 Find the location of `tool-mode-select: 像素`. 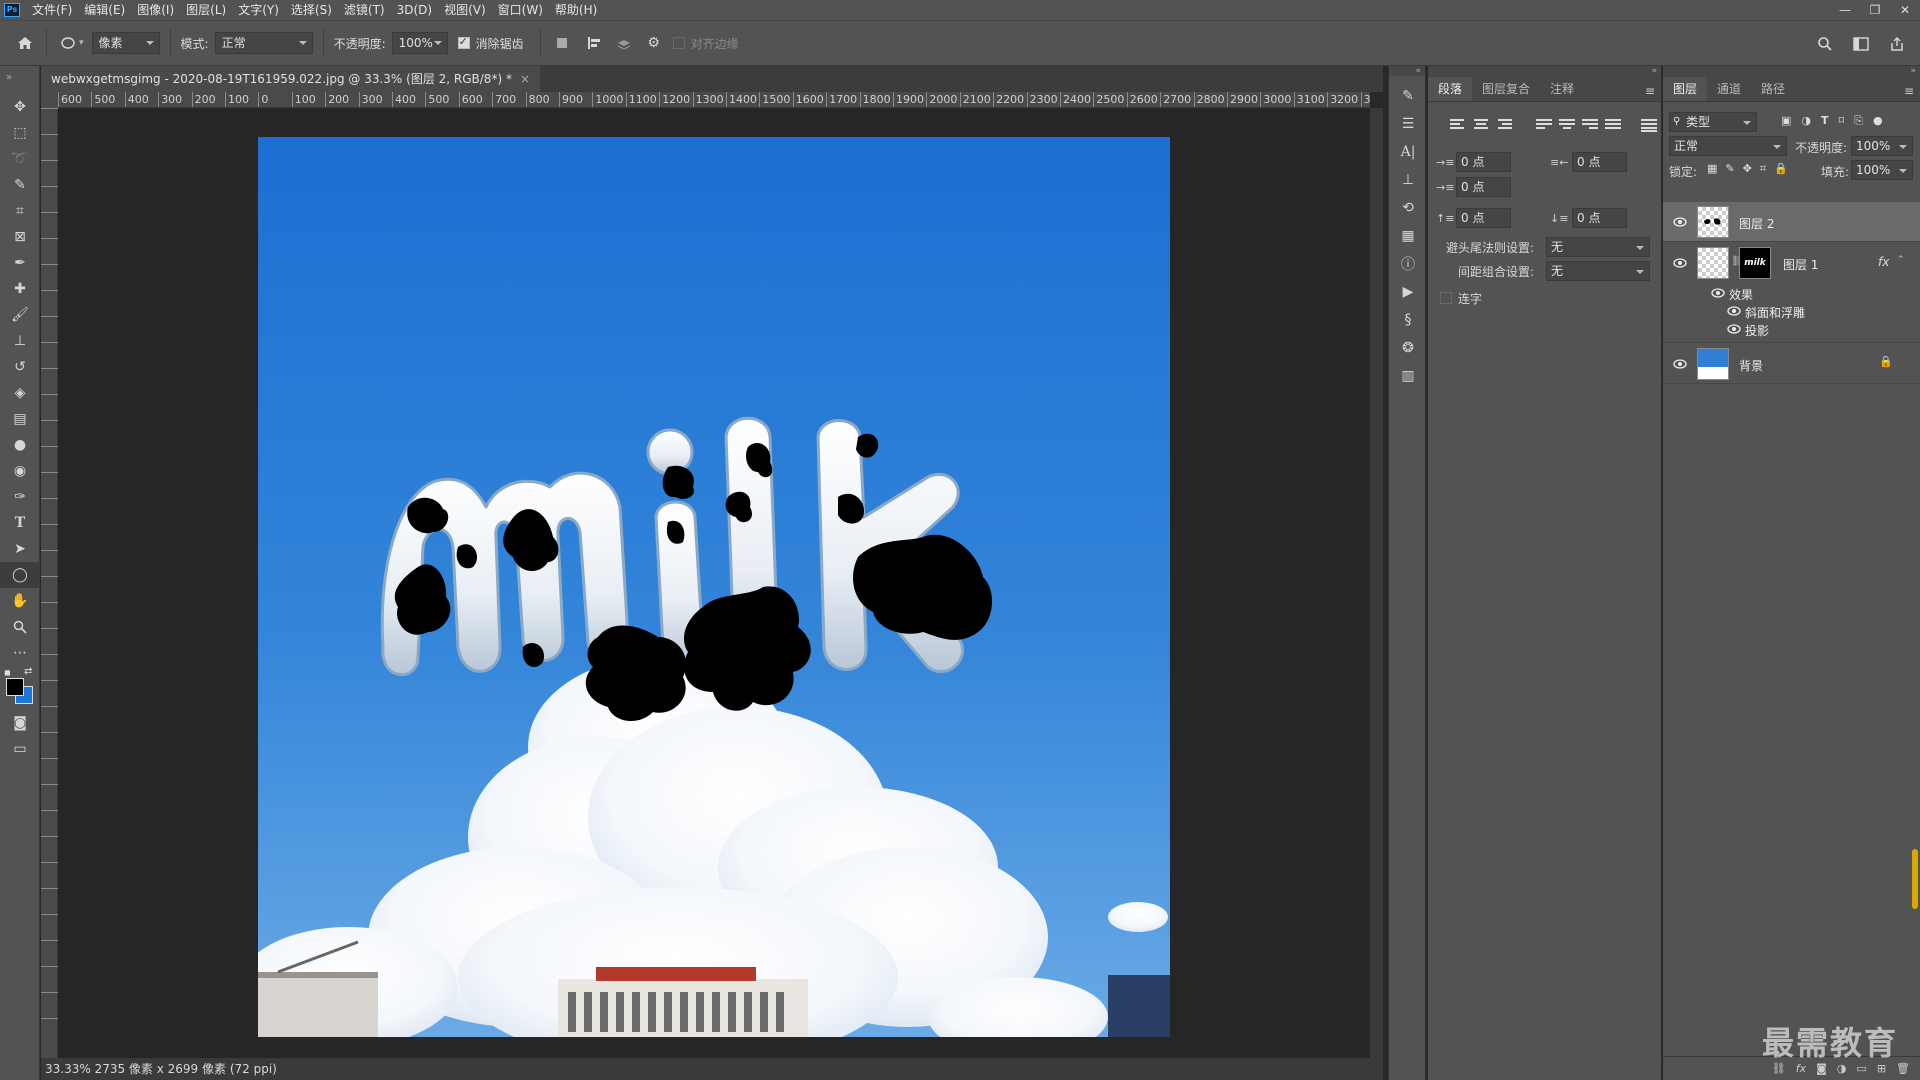

tool-mode-select: 像素 is located at coordinates (125, 43).